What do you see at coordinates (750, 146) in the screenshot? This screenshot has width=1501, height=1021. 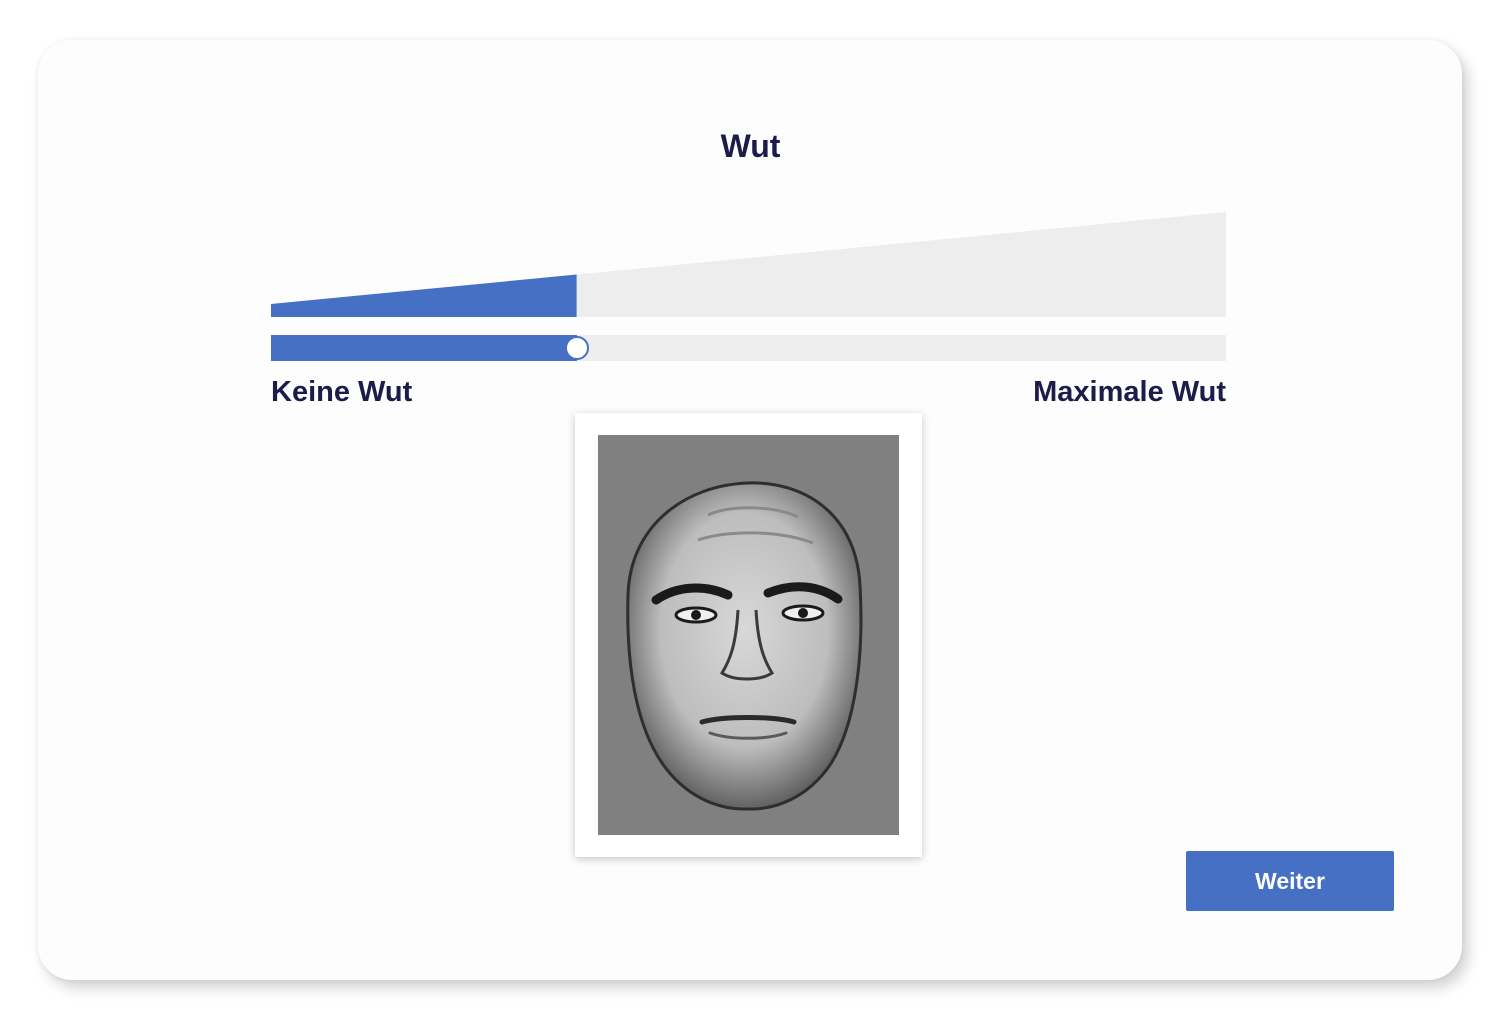 I see `question-title: Wut` at bounding box center [750, 146].